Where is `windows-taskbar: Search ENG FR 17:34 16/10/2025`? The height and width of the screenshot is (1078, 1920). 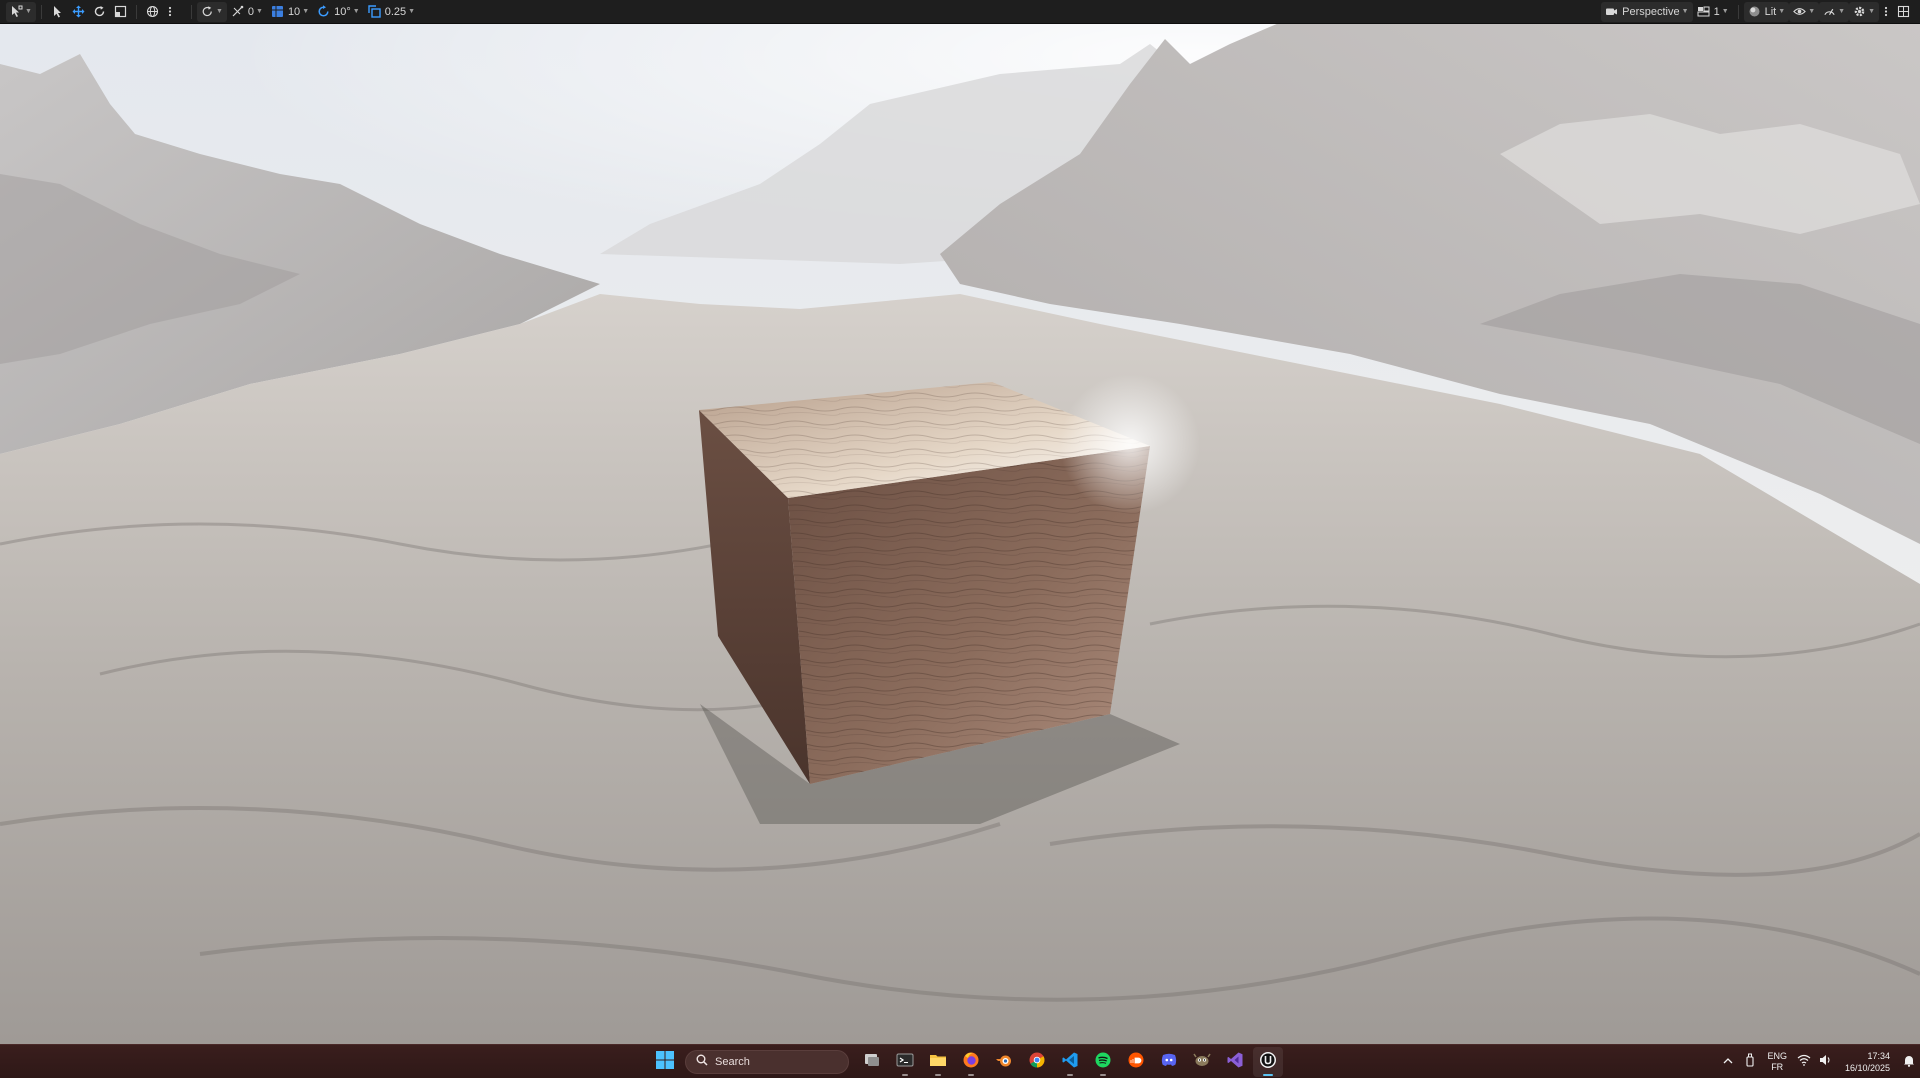 windows-taskbar: Search ENG FR 17:34 16/10/2025 is located at coordinates (960, 1061).